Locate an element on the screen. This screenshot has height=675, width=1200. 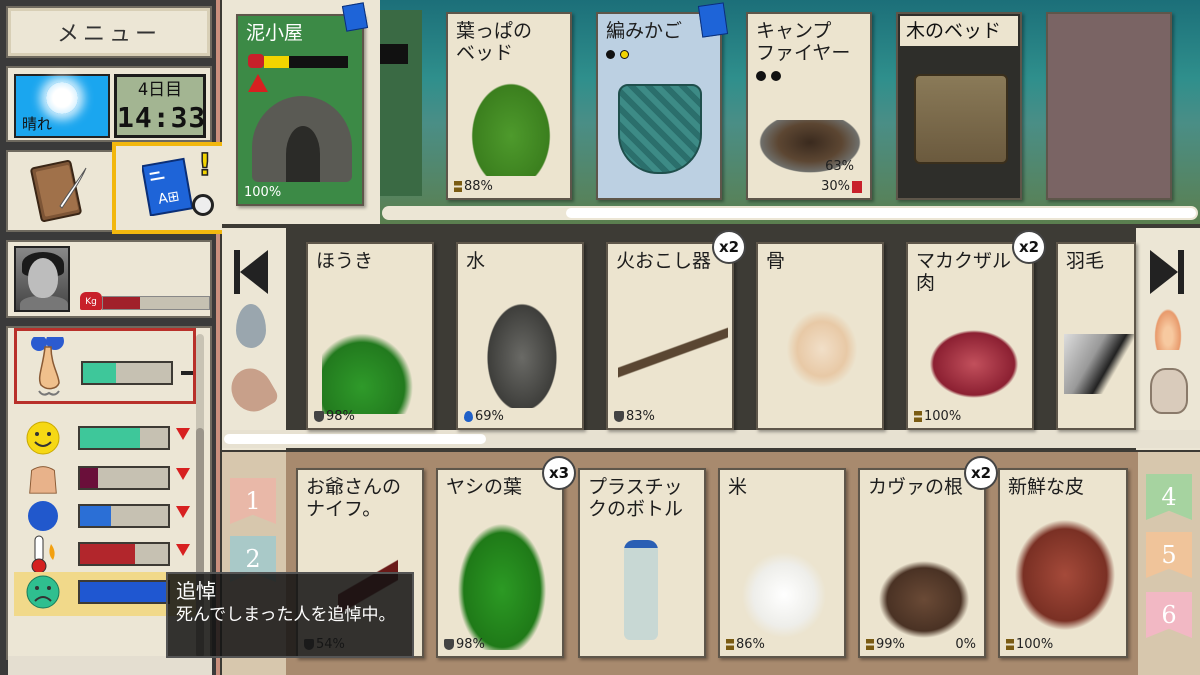
durability-bar is located at coordinates (306, 62).